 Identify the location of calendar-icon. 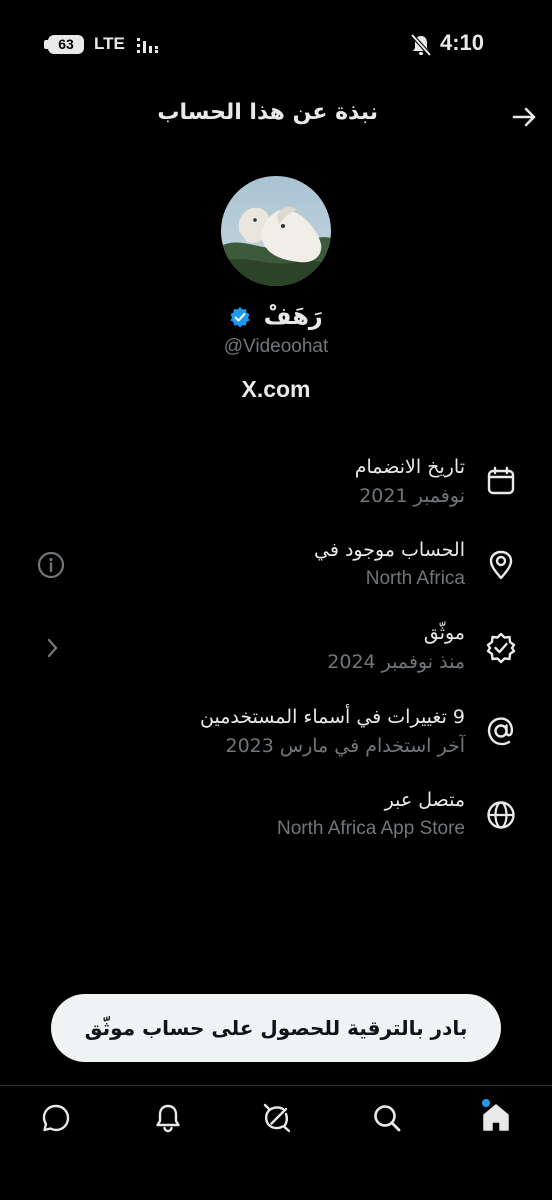
(501, 480).